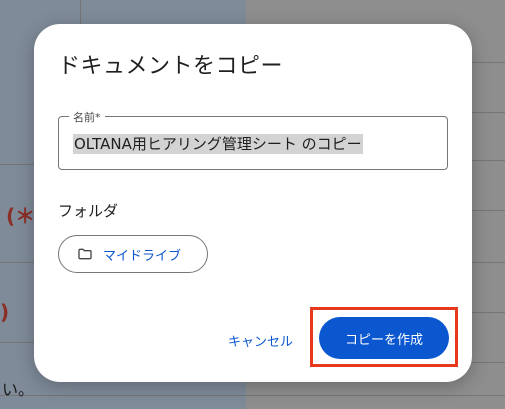 The height and width of the screenshot is (409, 505). I want to click on name-field: 名前* OLTANA用ヒアリング管理シート のコピー, so click(253, 139).